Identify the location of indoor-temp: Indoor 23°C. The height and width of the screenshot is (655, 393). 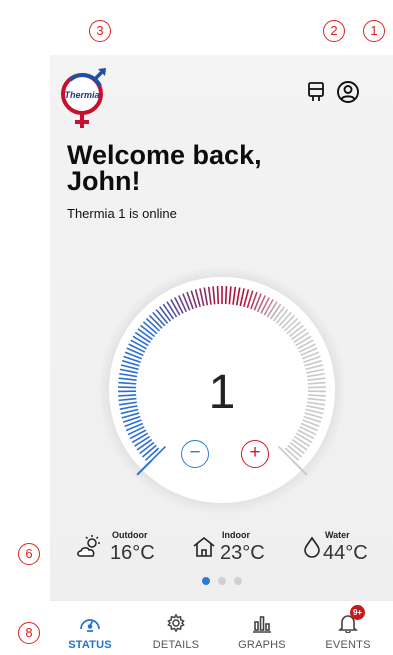
(237, 548).